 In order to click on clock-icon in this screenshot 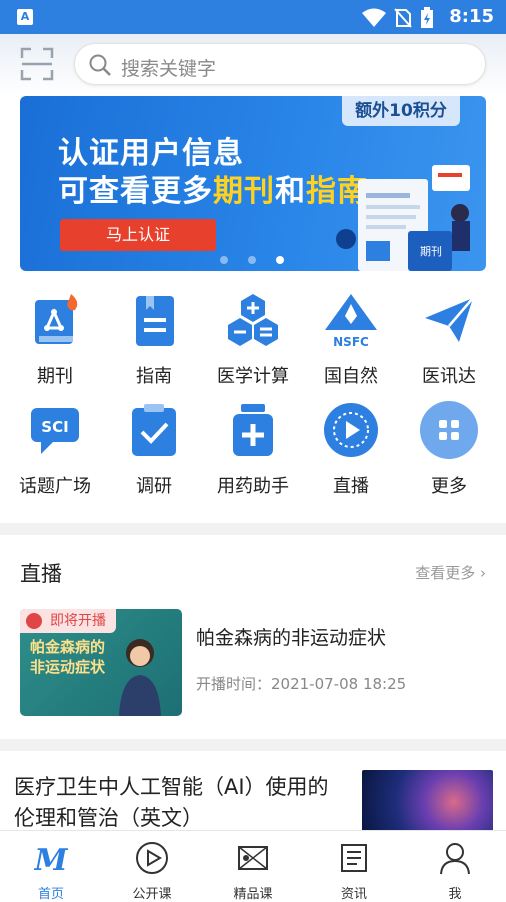, I will do `click(34, 621)`.